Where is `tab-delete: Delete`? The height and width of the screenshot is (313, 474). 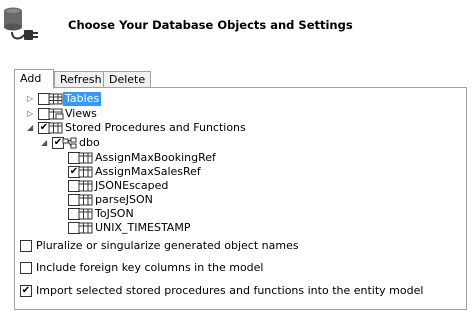 tab-delete: Delete is located at coordinates (127, 79).